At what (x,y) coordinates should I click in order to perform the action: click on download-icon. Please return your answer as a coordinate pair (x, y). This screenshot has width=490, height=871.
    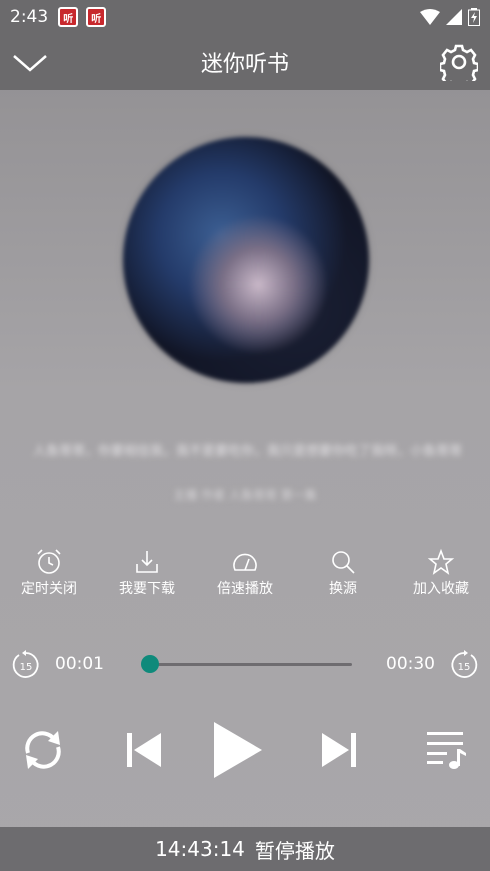
    Looking at the image, I should click on (147, 562).